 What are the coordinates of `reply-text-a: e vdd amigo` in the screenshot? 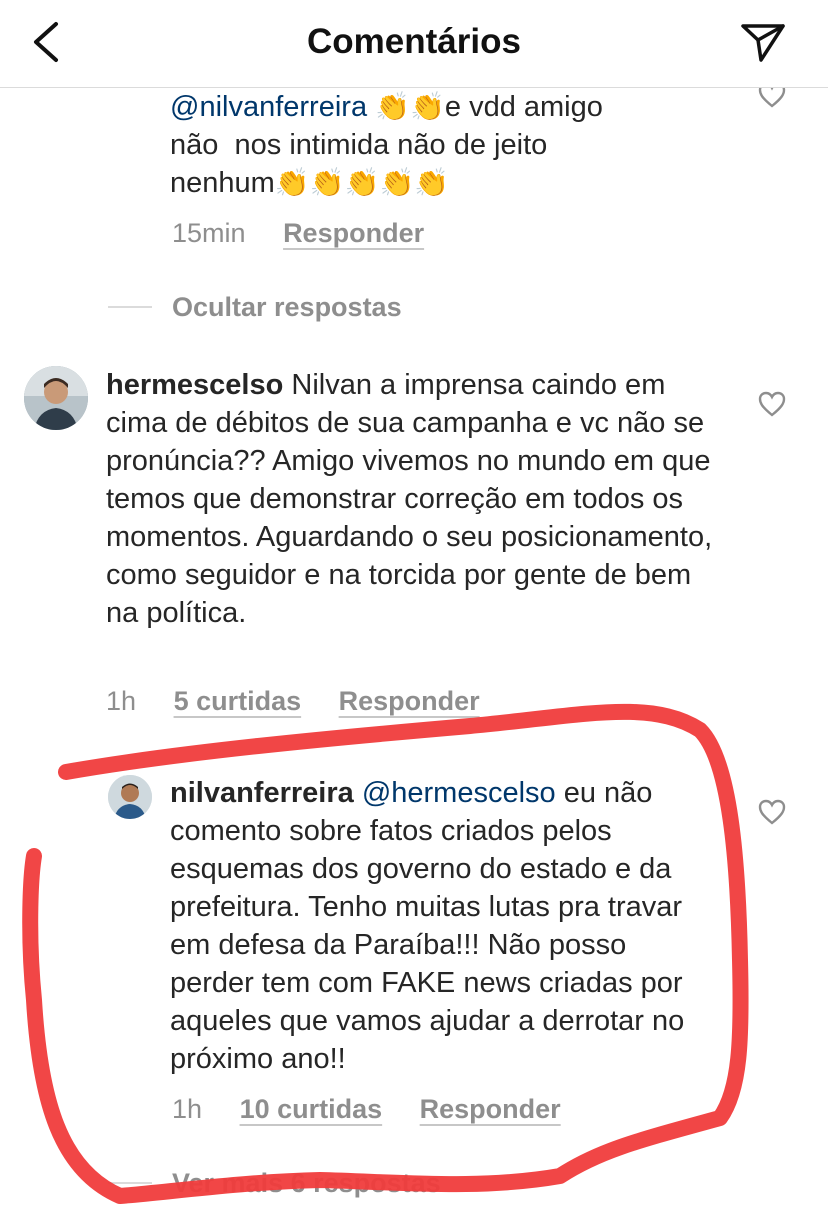 It's located at (523, 107).